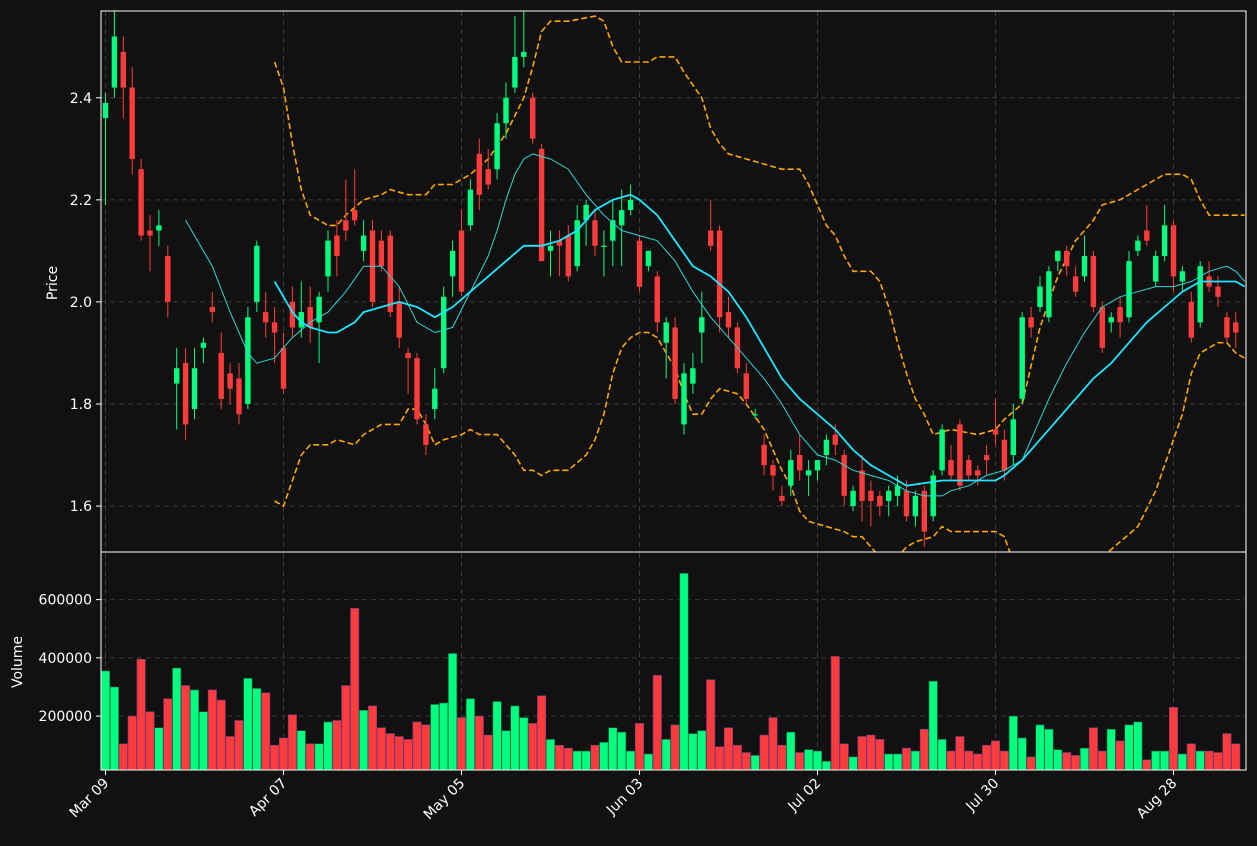 The image size is (1257, 846). What do you see at coordinates (53, 283) in the screenshot?
I see `price-y-axis-label: Price` at bounding box center [53, 283].